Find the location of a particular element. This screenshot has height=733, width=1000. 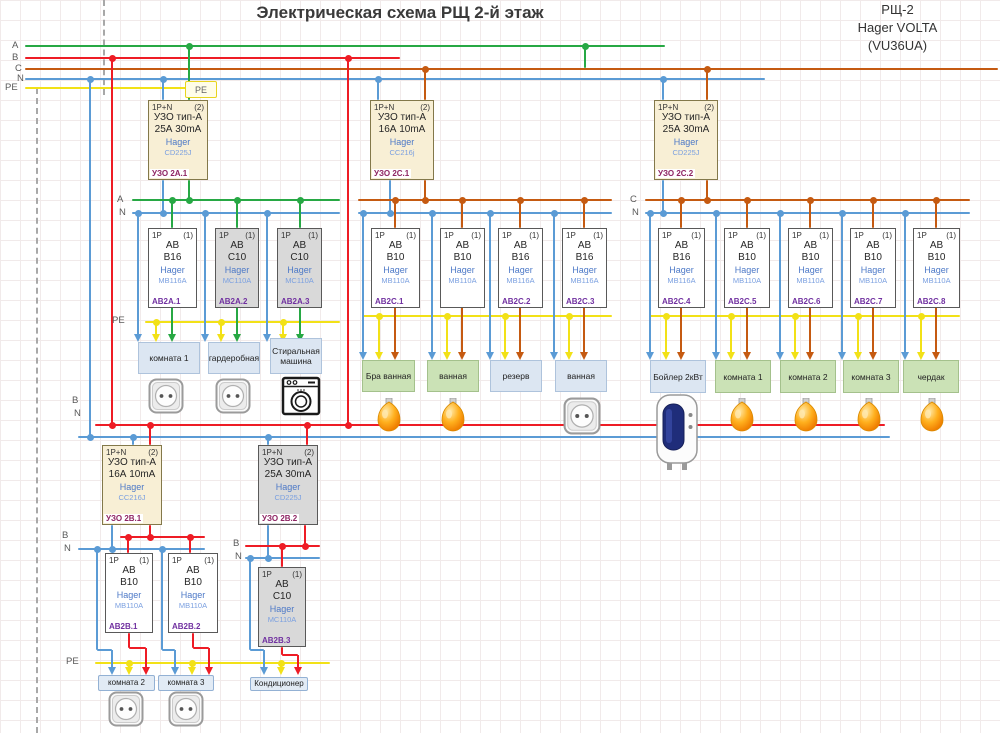

device-tag: АВ2А.1 is located at coordinates (166, 301).